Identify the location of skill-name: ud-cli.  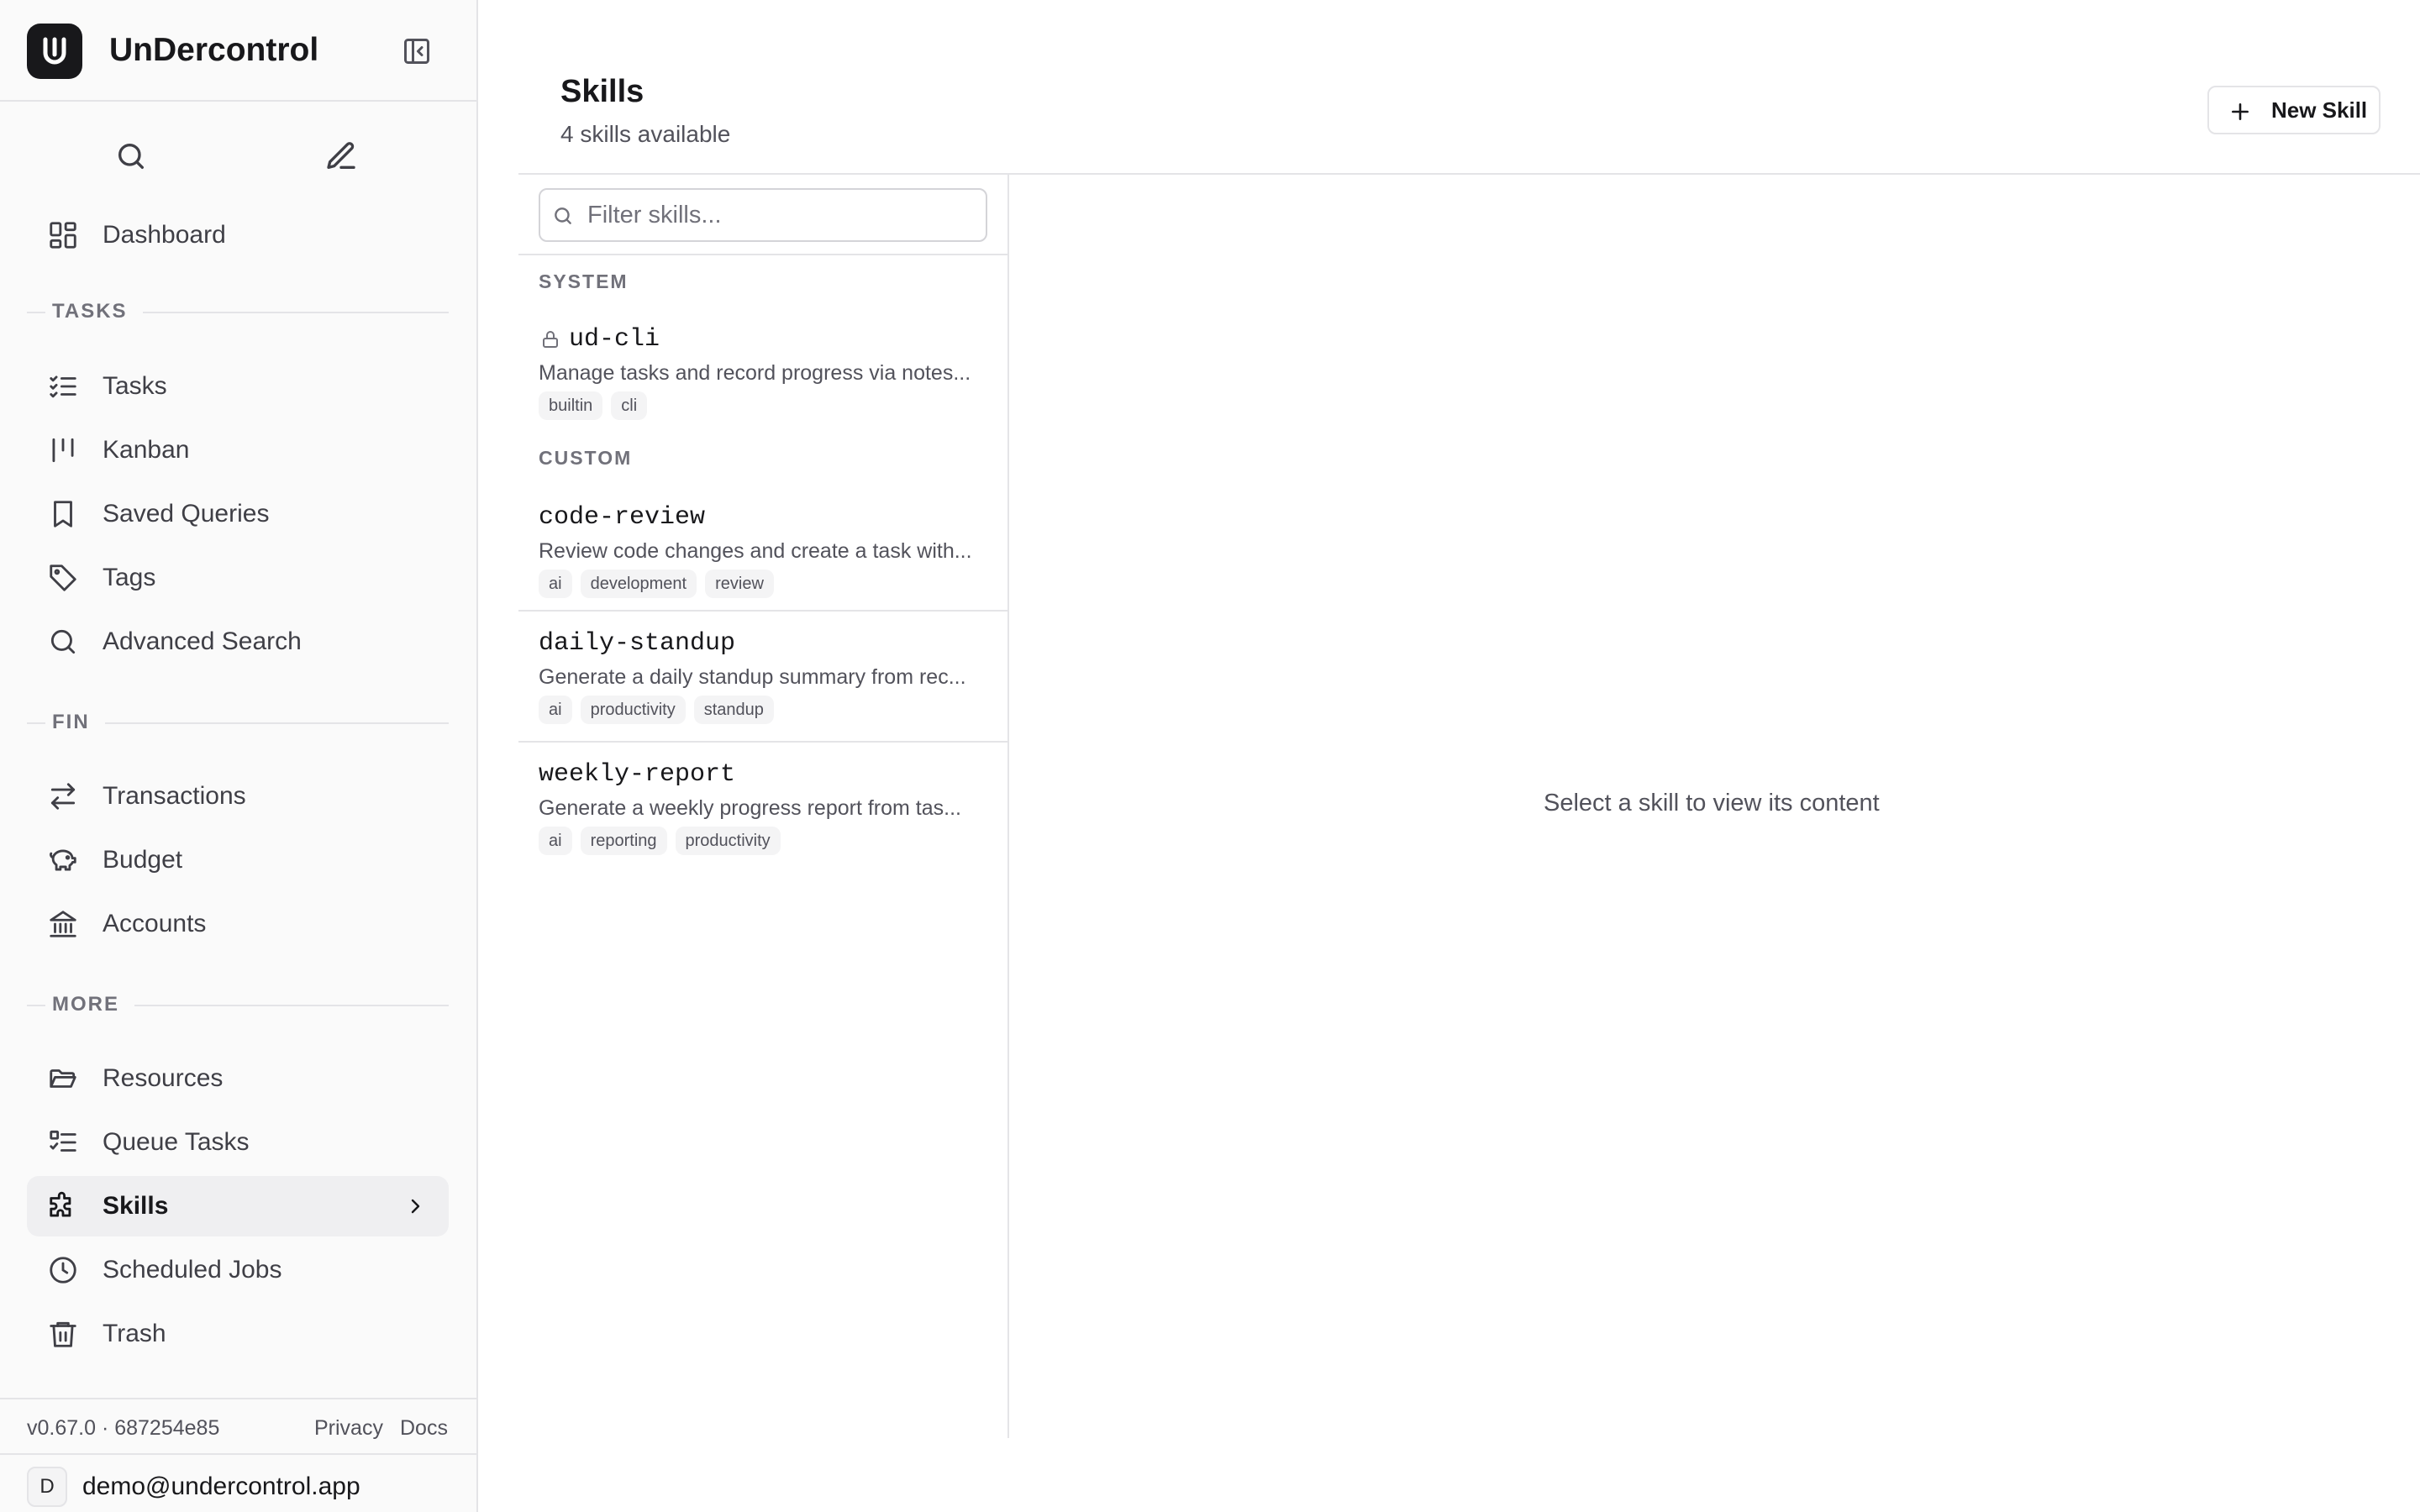
(614, 339).